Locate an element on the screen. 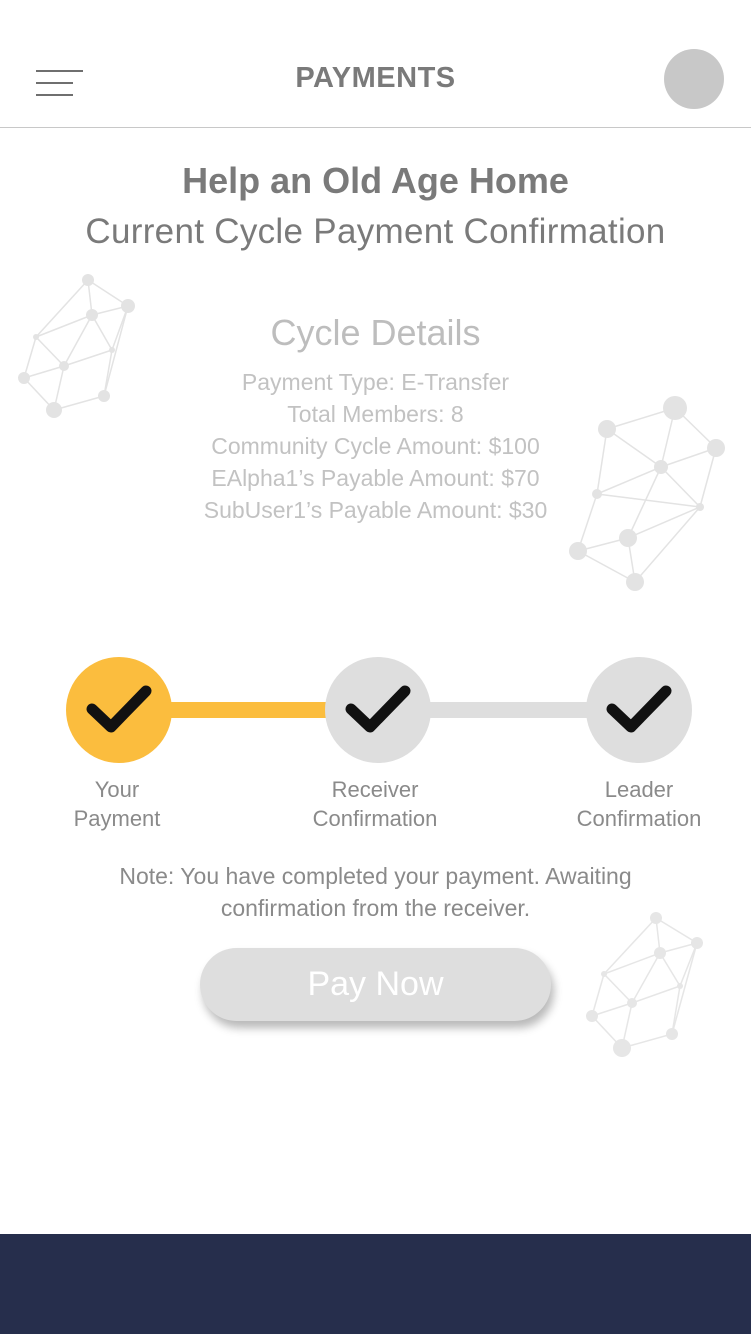  step-leader-confirmation is located at coordinates (639, 710).